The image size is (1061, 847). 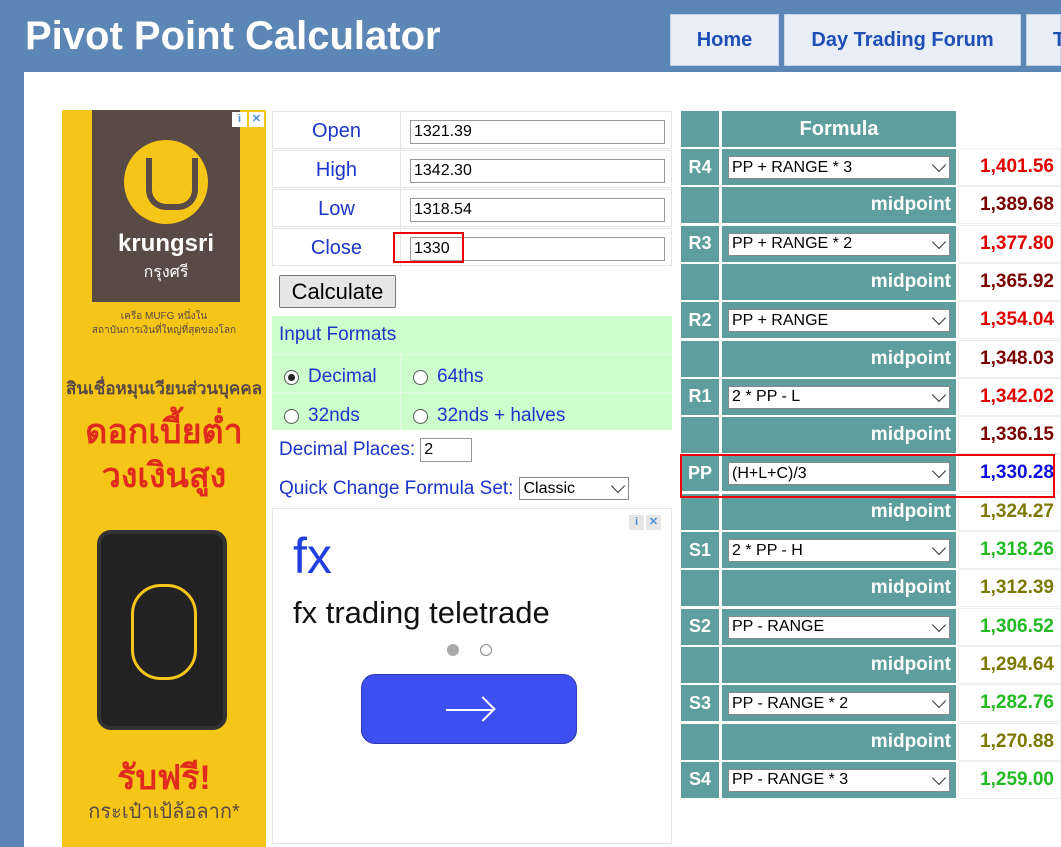 What do you see at coordinates (469, 709) in the screenshot?
I see `ad-go-button` at bounding box center [469, 709].